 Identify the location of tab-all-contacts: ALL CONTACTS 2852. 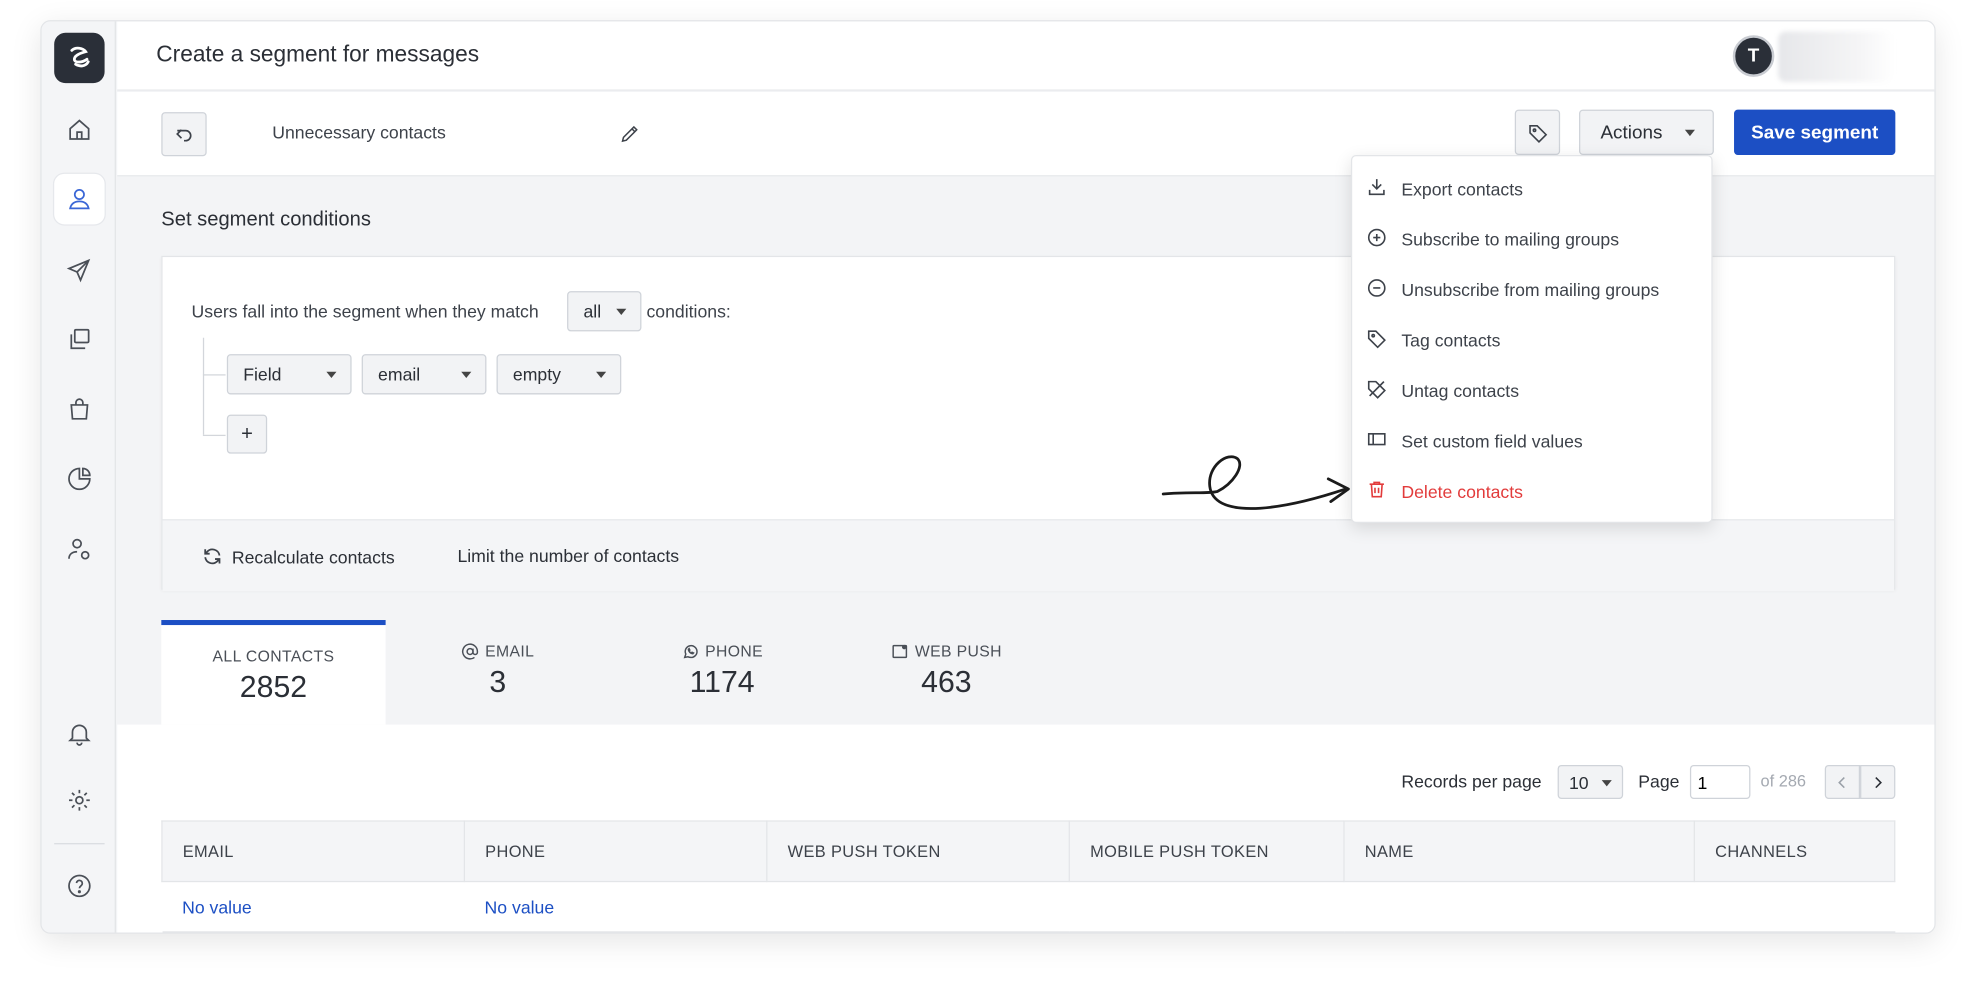
(273, 672).